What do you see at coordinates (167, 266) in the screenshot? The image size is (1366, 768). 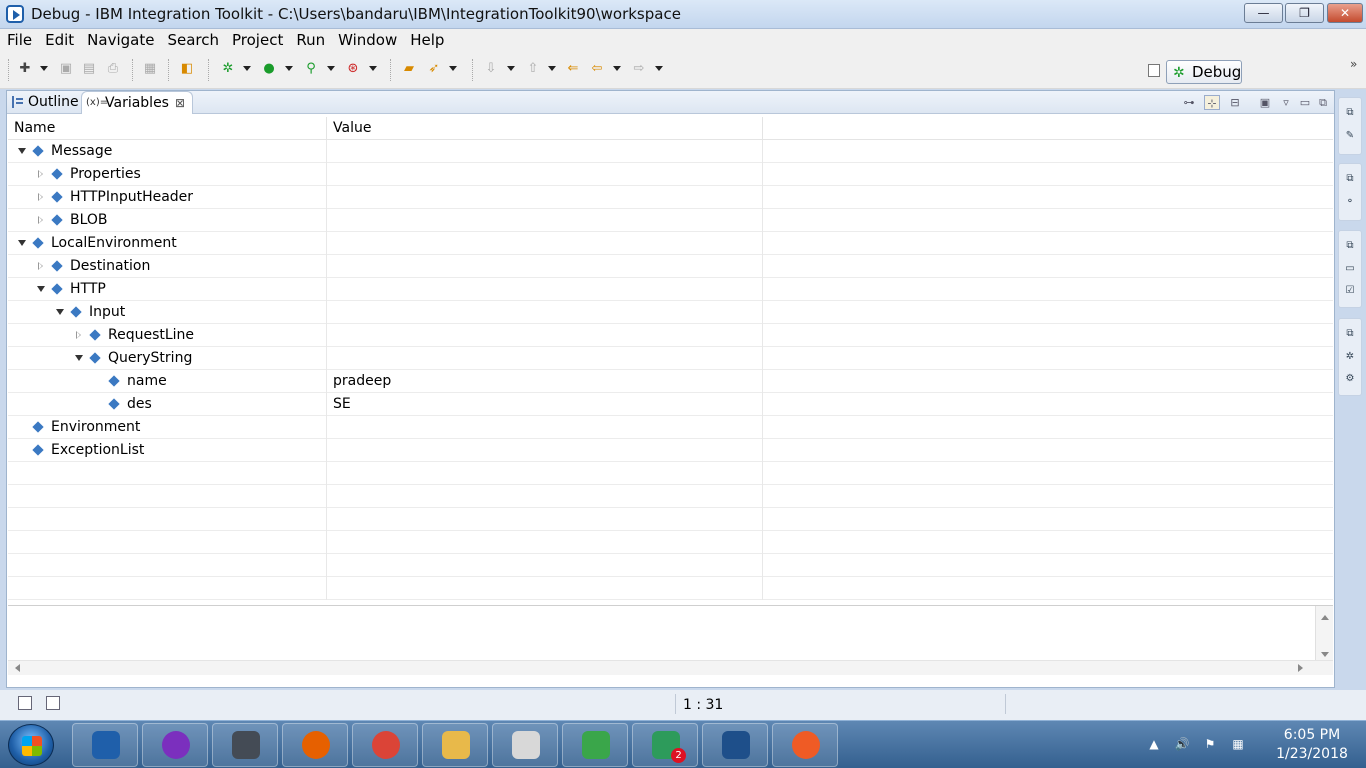 I see `name-cell: Destination` at bounding box center [167, 266].